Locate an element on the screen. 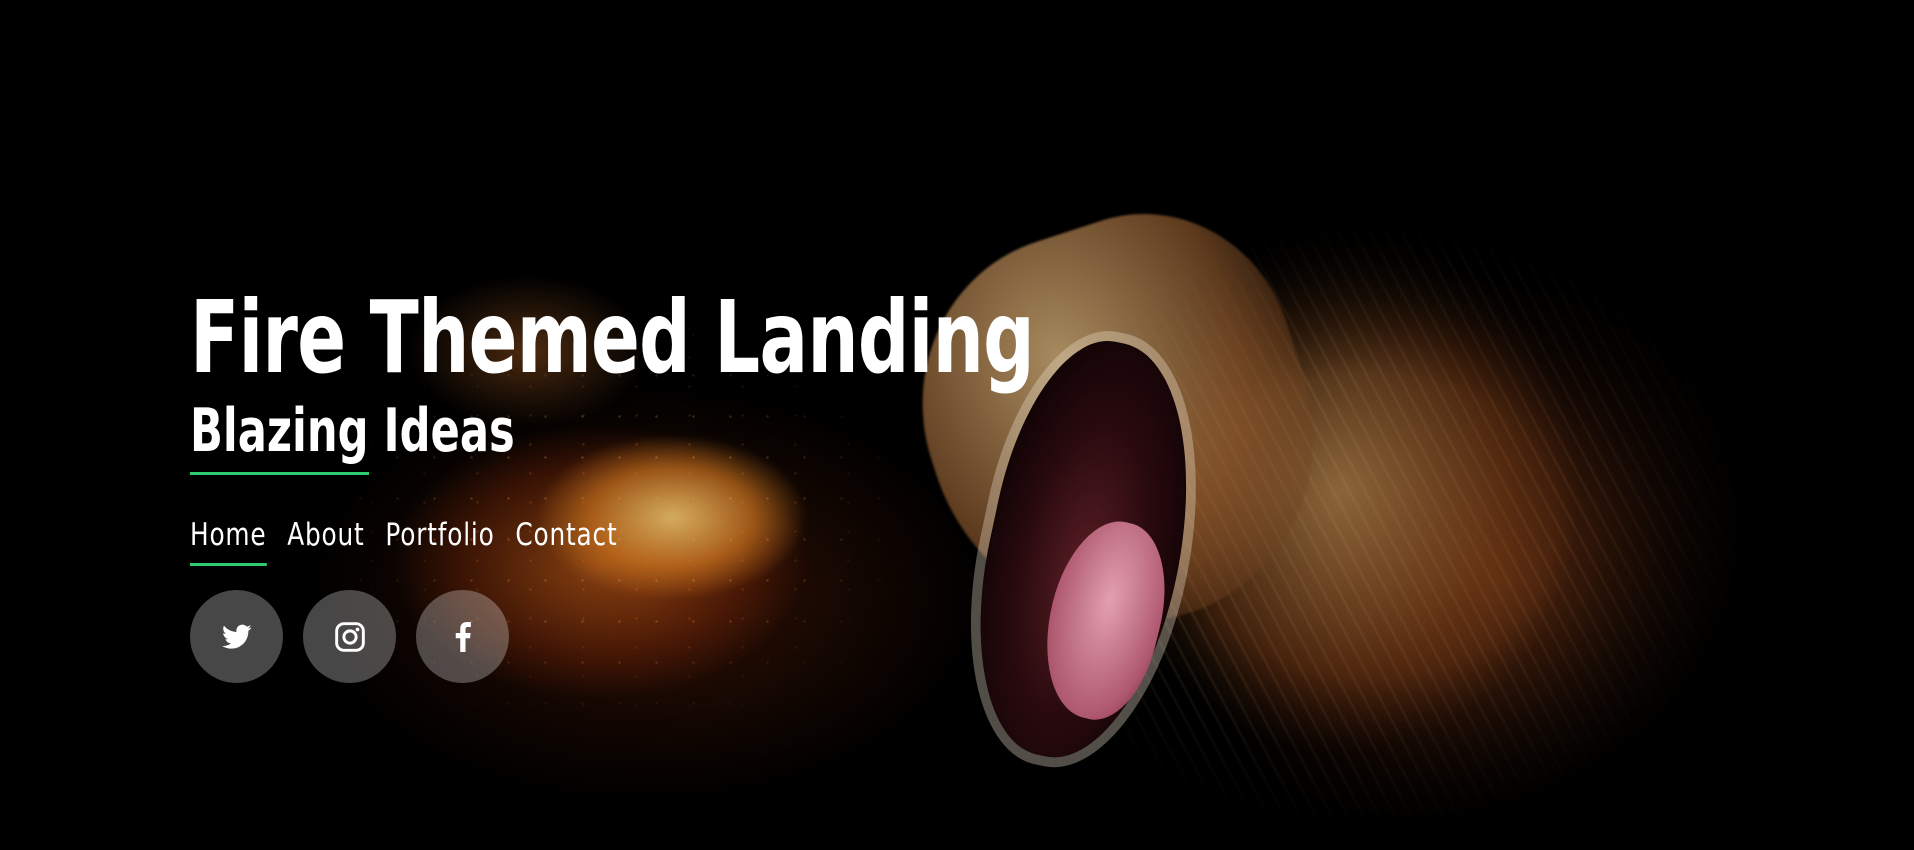  nav-contact-link: Contact is located at coordinates (566, 541).